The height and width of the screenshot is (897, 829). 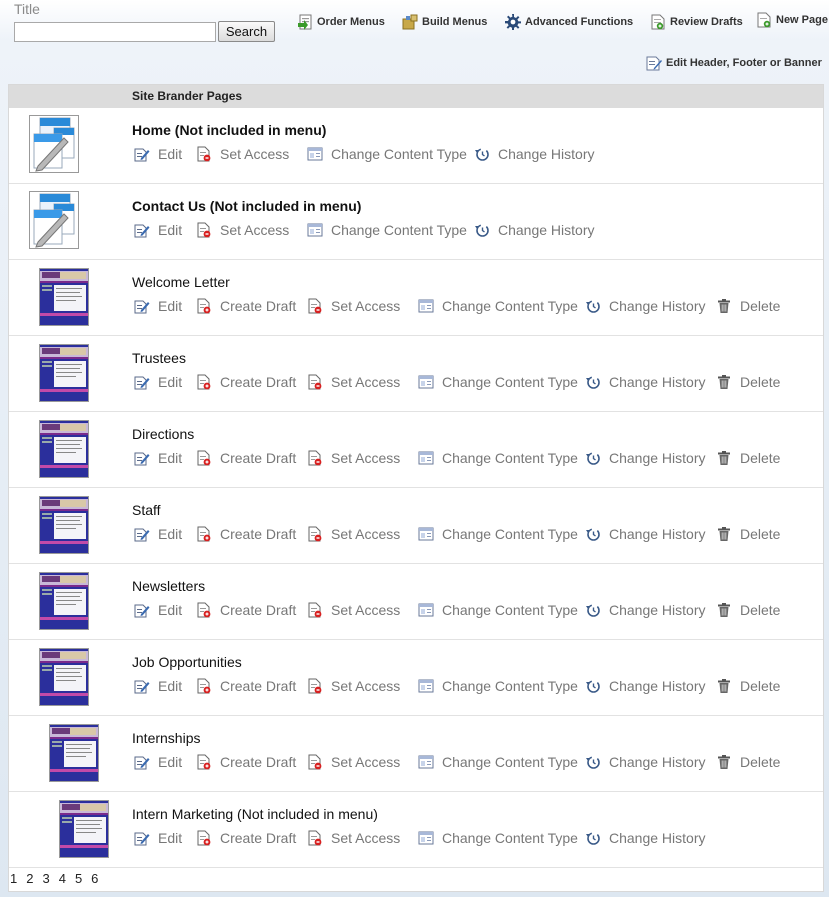 I want to click on page-title: Newsletters, so click(x=168, y=586).